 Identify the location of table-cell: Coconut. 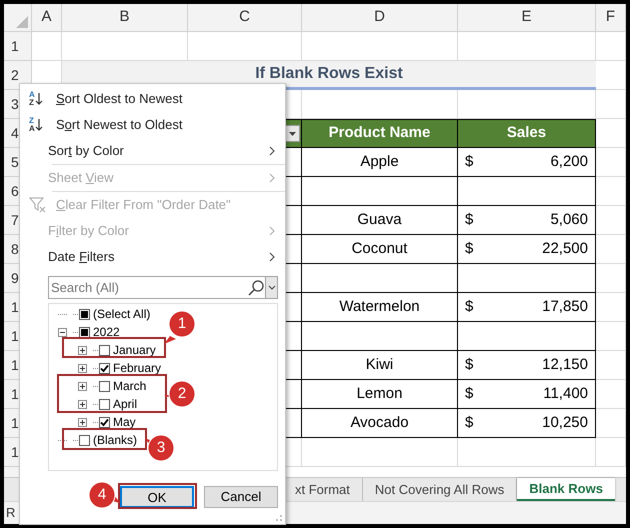
(380, 249).